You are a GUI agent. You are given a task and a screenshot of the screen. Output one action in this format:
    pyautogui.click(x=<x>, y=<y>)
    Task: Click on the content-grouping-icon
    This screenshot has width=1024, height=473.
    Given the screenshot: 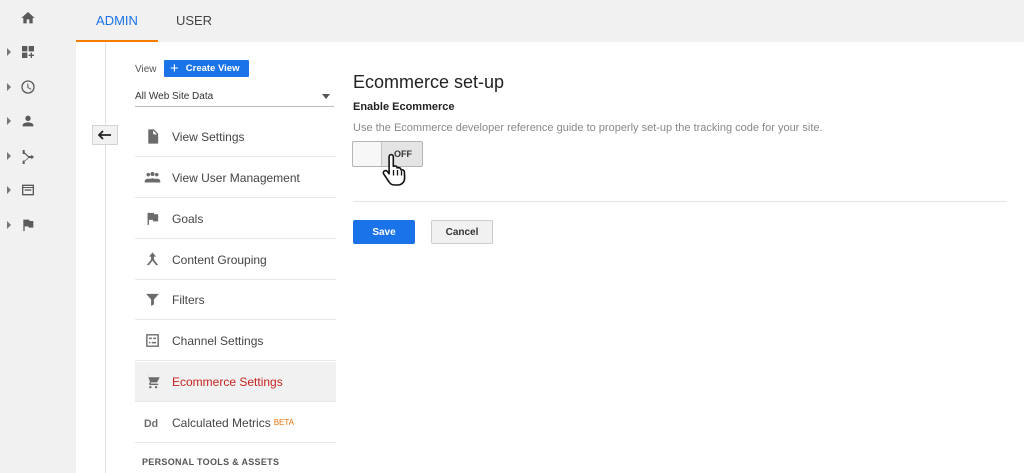 What is the action you would take?
    pyautogui.click(x=152, y=260)
    